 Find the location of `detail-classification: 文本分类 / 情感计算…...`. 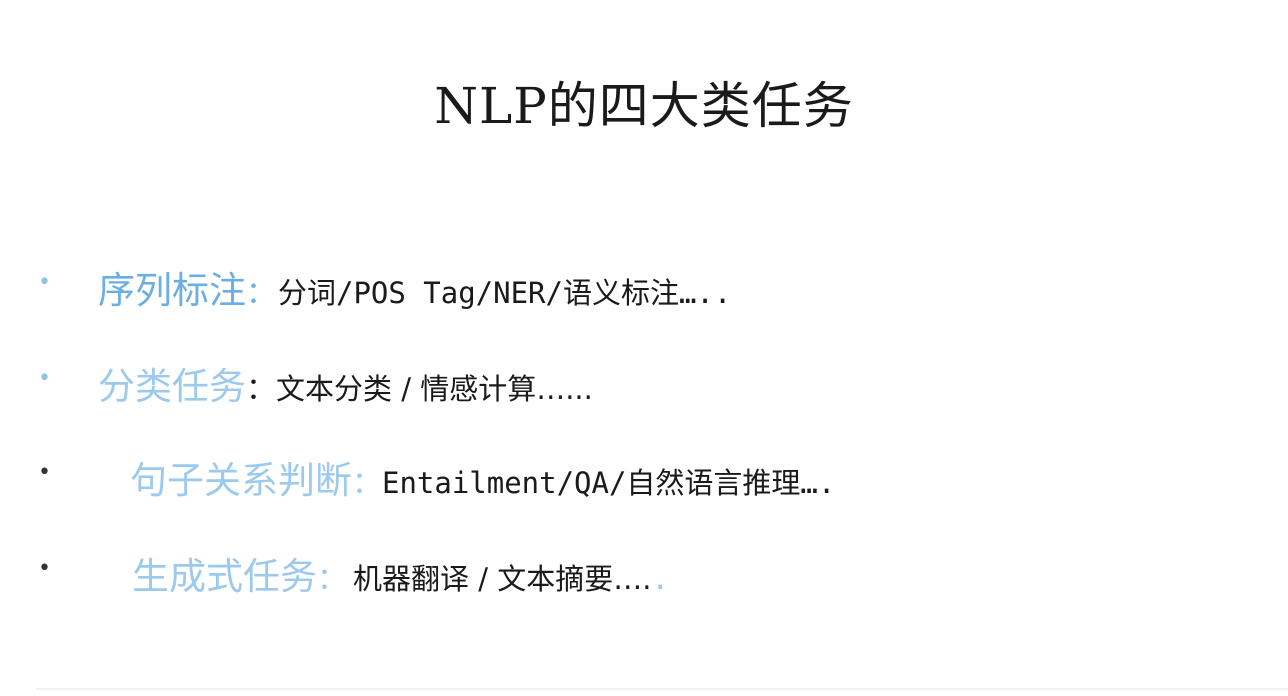

detail-classification: 文本分类 / 情感计算…... is located at coordinates (434, 389).